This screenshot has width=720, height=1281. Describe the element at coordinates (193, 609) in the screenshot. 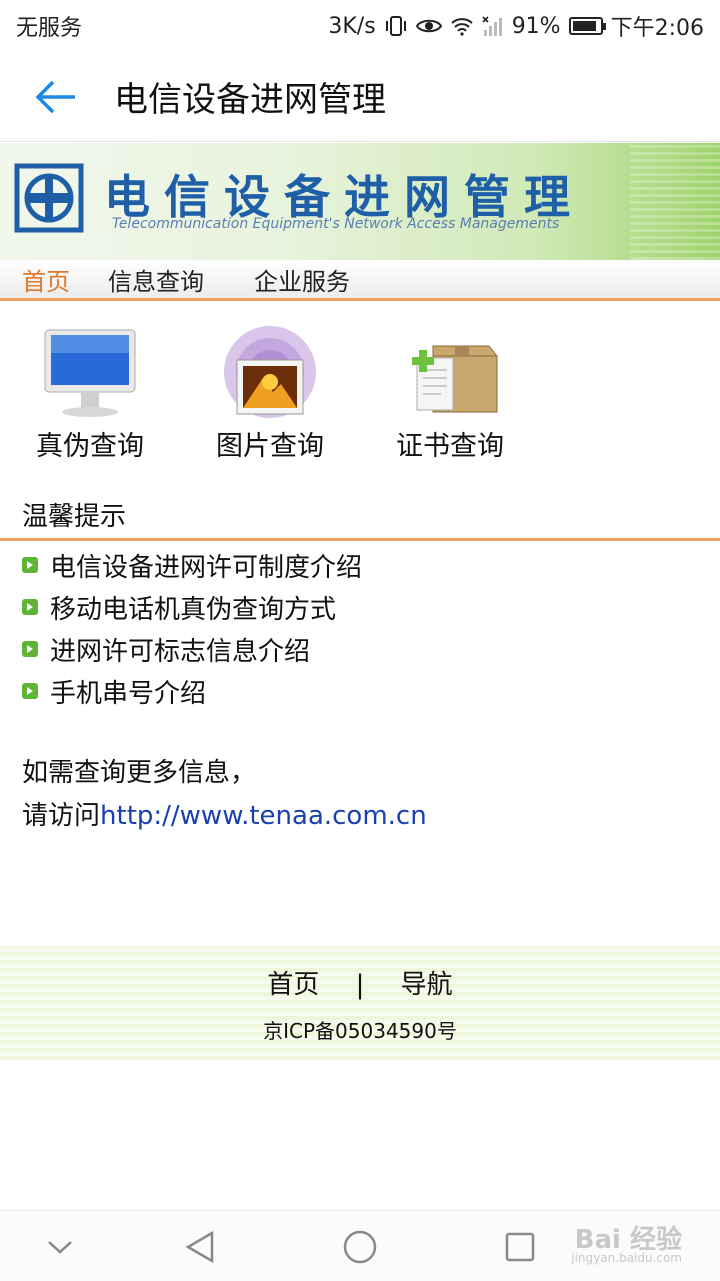

I see `tips-item-label: 移动电话机真伪查询方式` at that location.